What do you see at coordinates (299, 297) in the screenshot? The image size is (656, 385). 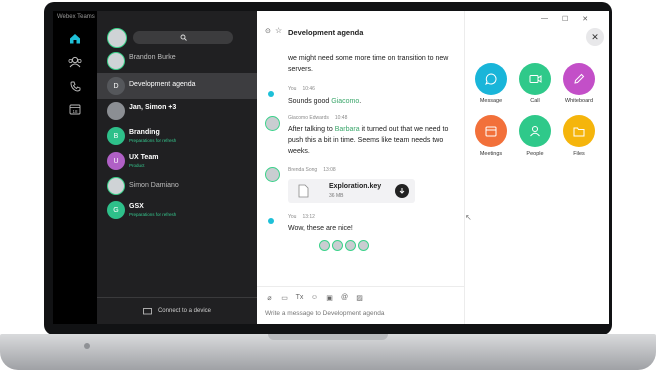 I see `format-icon: Tx` at bounding box center [299, 297].